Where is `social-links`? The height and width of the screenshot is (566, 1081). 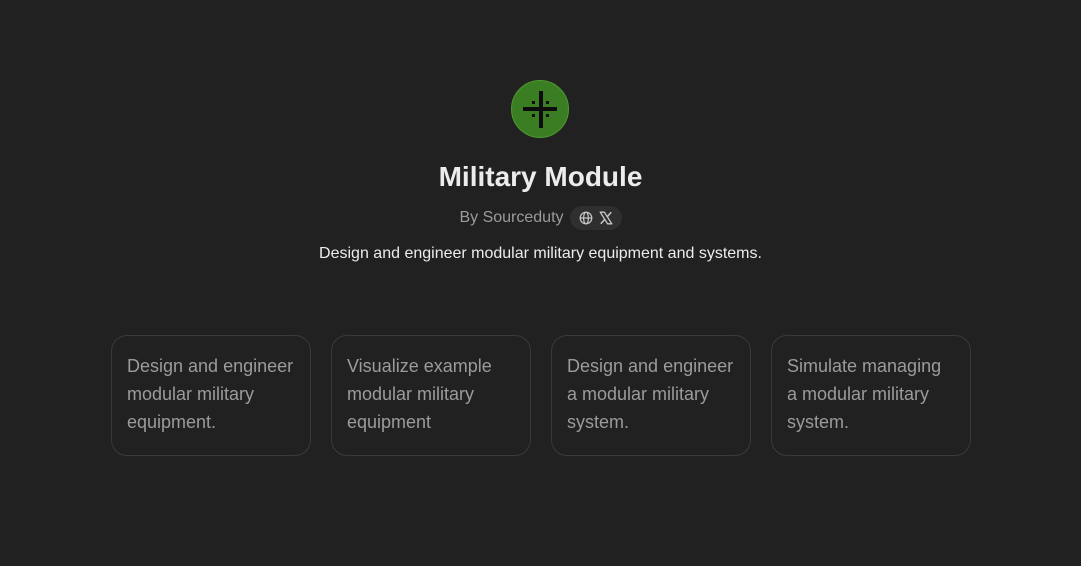 social-links is located at coordinates (595, 218).